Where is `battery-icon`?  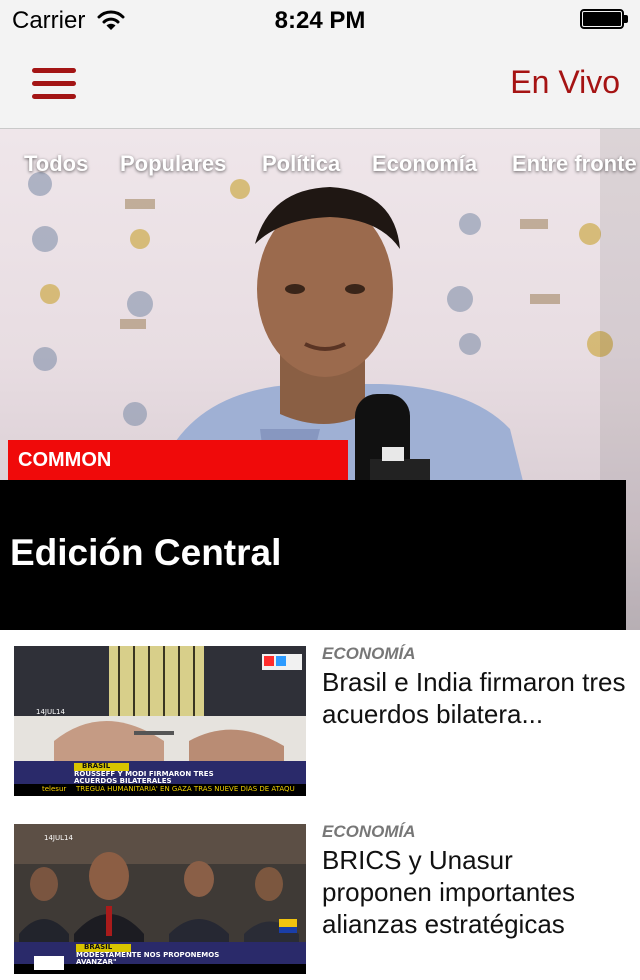
battery-icon is located at coordinates (605, 20).